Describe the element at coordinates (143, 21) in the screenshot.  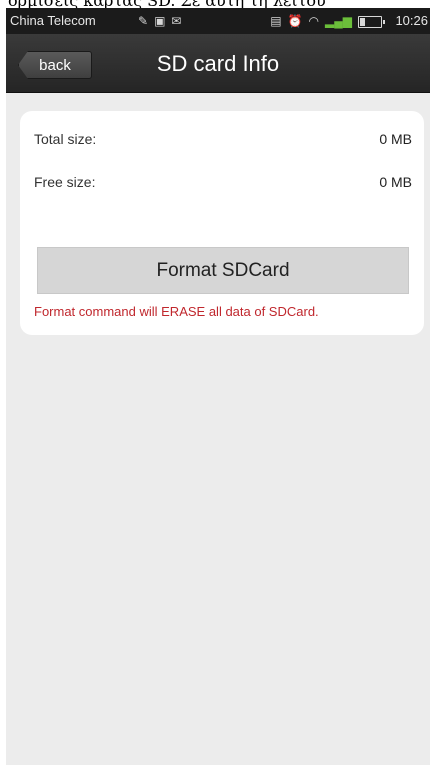
I see `wechat-icon: ✎` at that location.